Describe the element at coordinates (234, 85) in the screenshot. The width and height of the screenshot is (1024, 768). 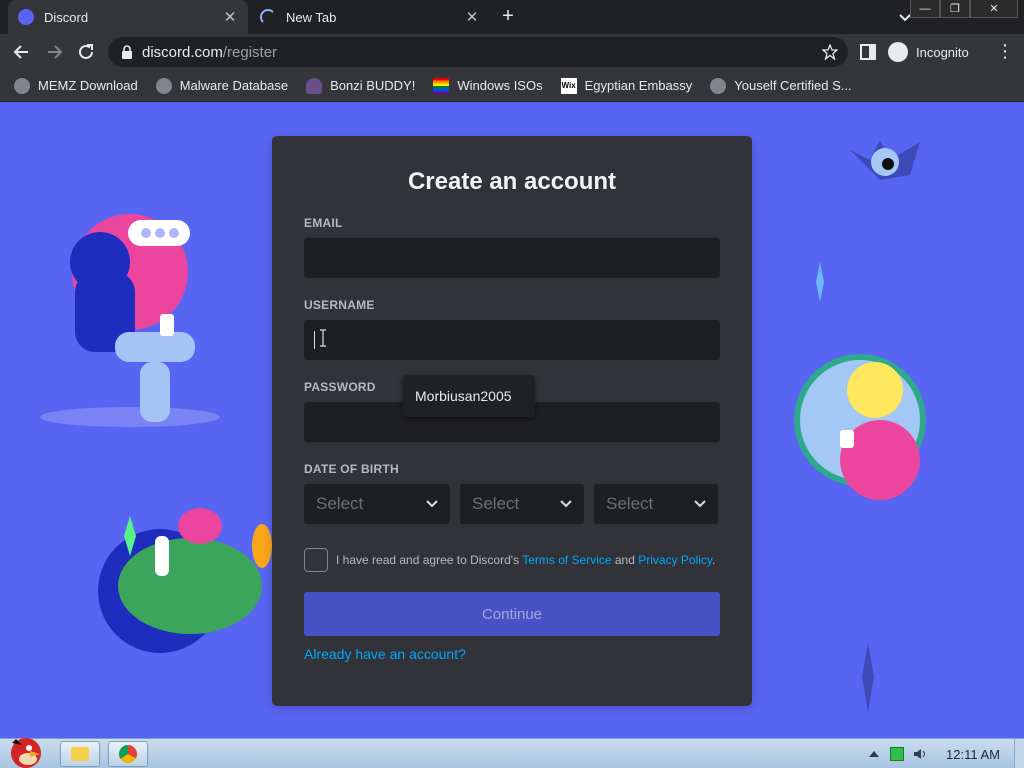
I see `bookmark-label: Malware Database` at that location.